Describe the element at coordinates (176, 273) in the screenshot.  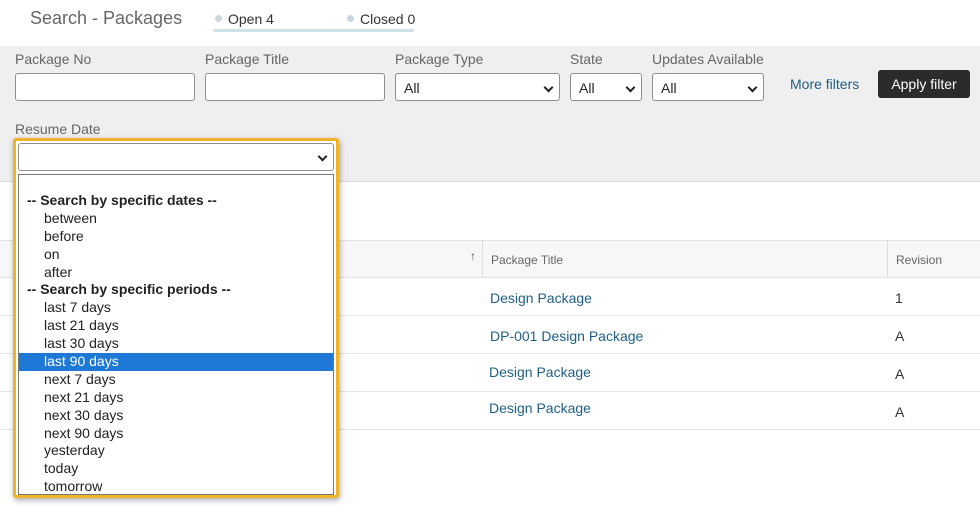
I see `dropdown-option: after` at that location.